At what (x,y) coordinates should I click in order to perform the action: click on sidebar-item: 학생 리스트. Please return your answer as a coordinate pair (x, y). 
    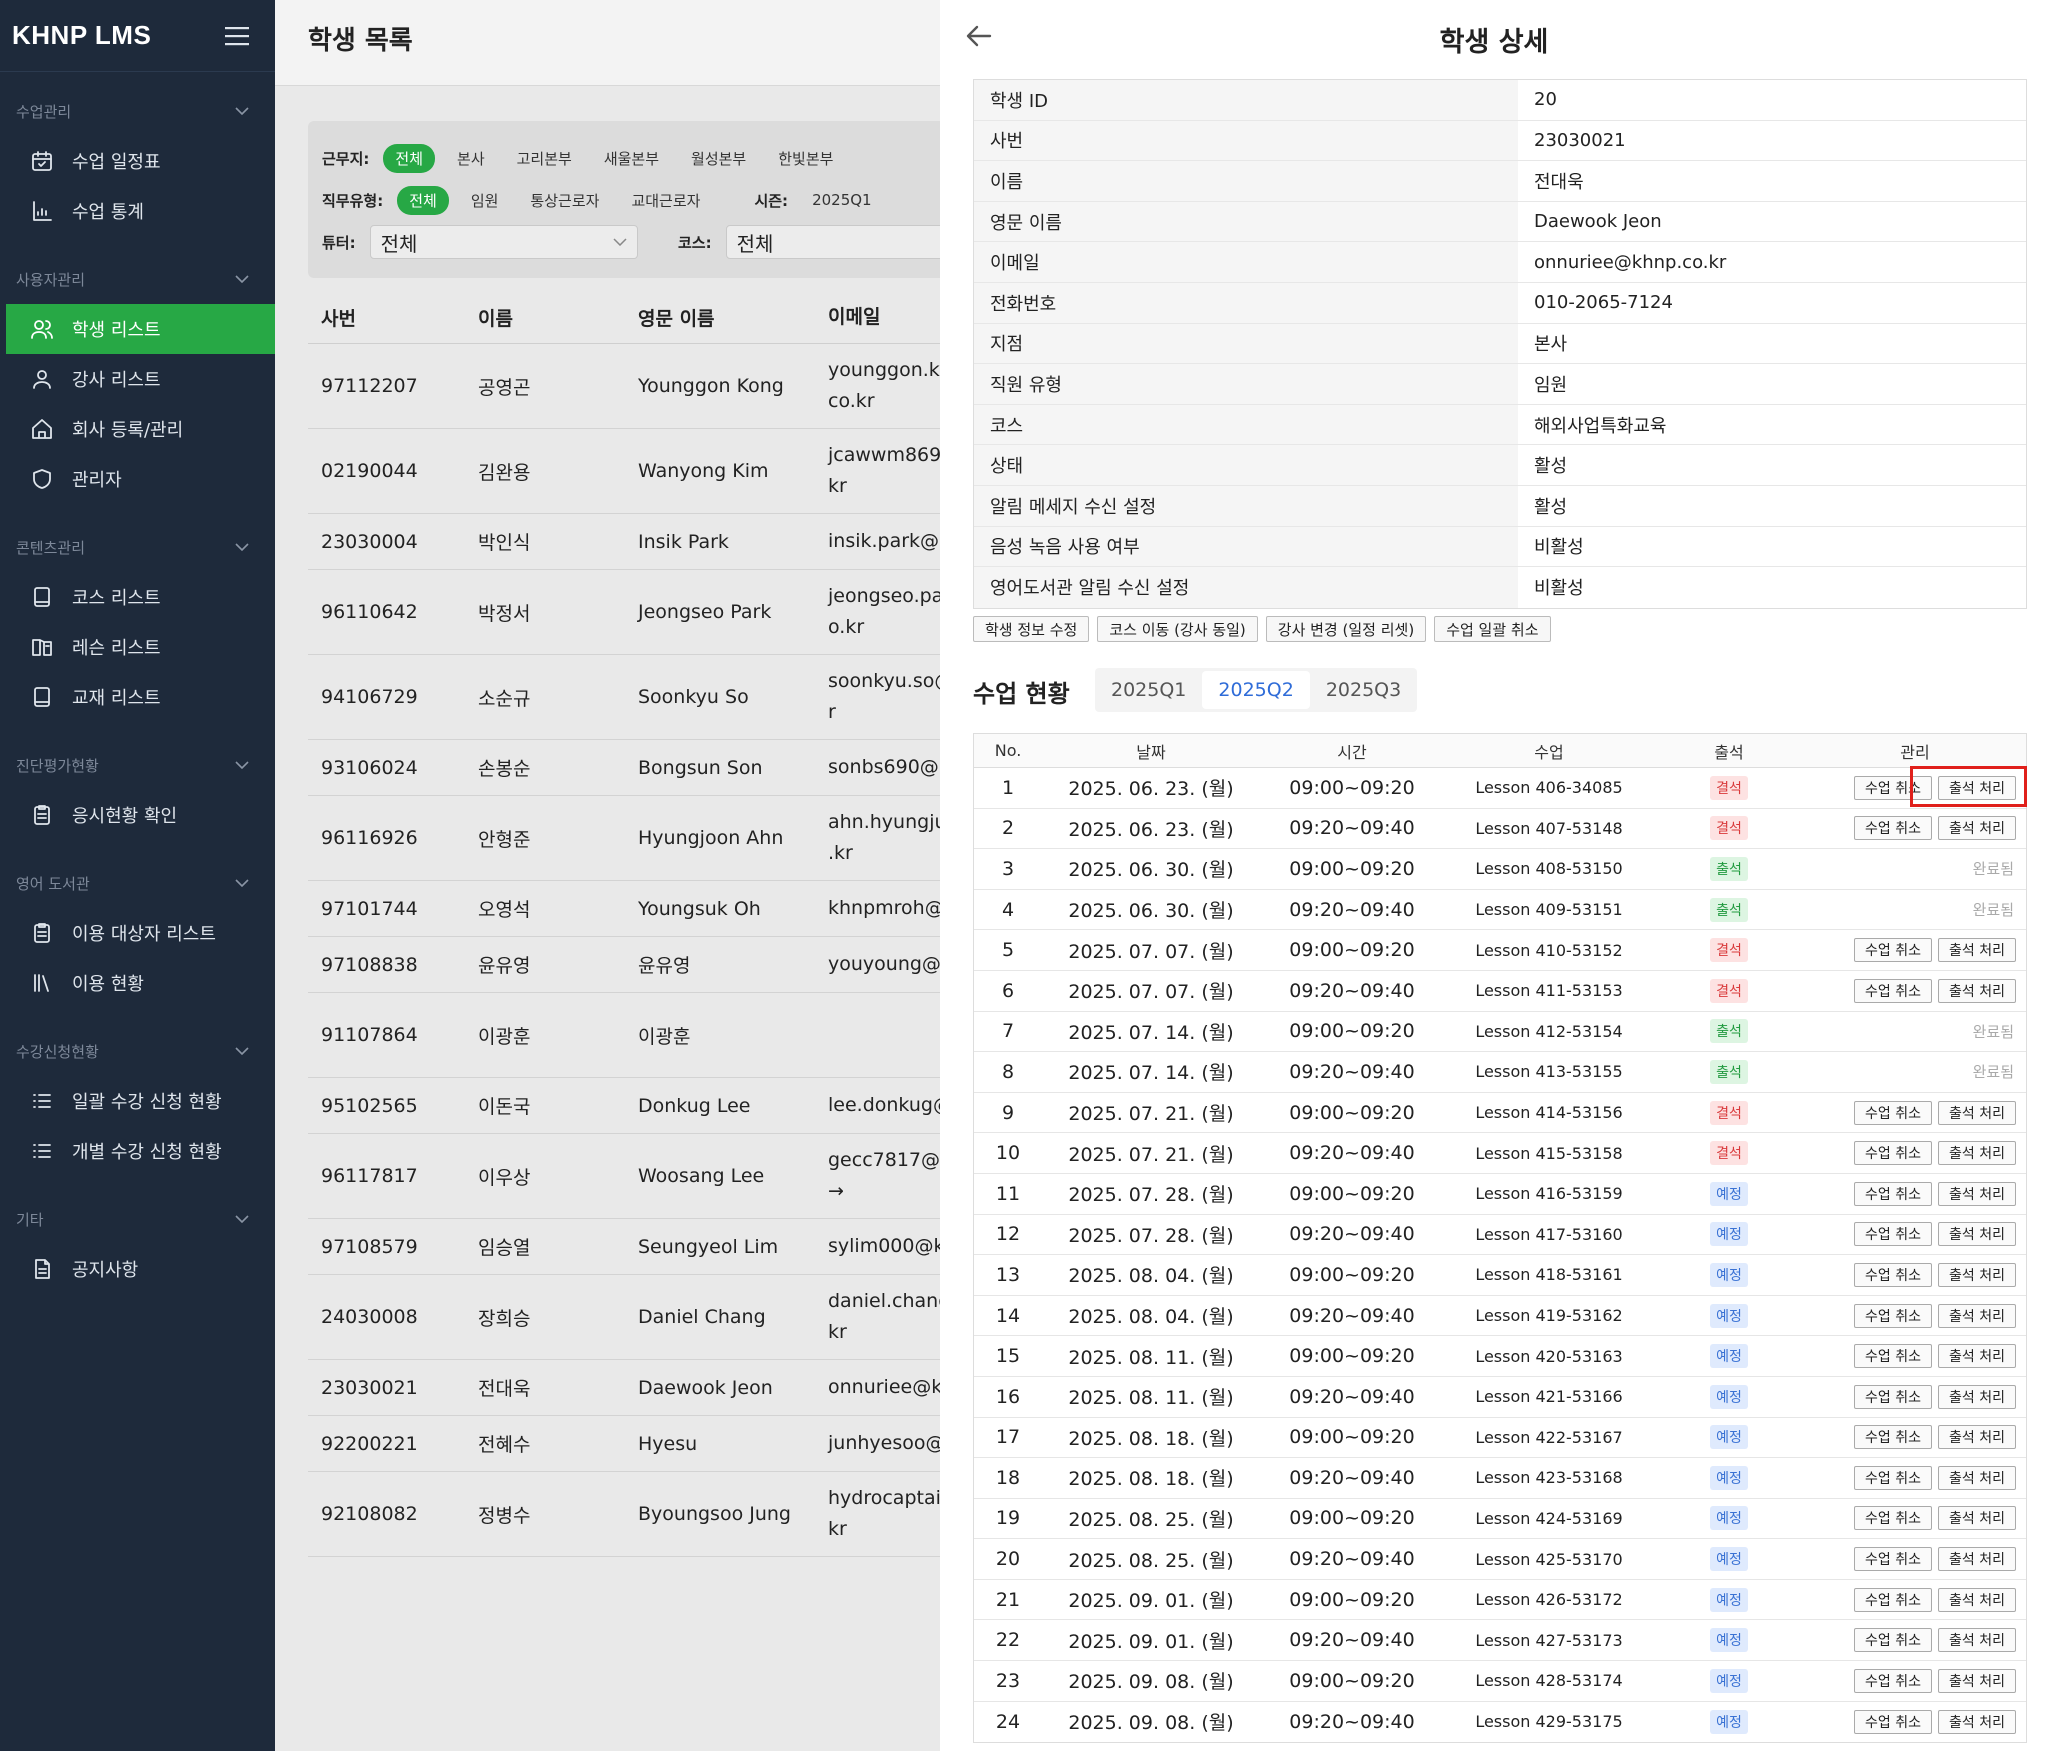
    Looking at the image, I should click on (140, 329).